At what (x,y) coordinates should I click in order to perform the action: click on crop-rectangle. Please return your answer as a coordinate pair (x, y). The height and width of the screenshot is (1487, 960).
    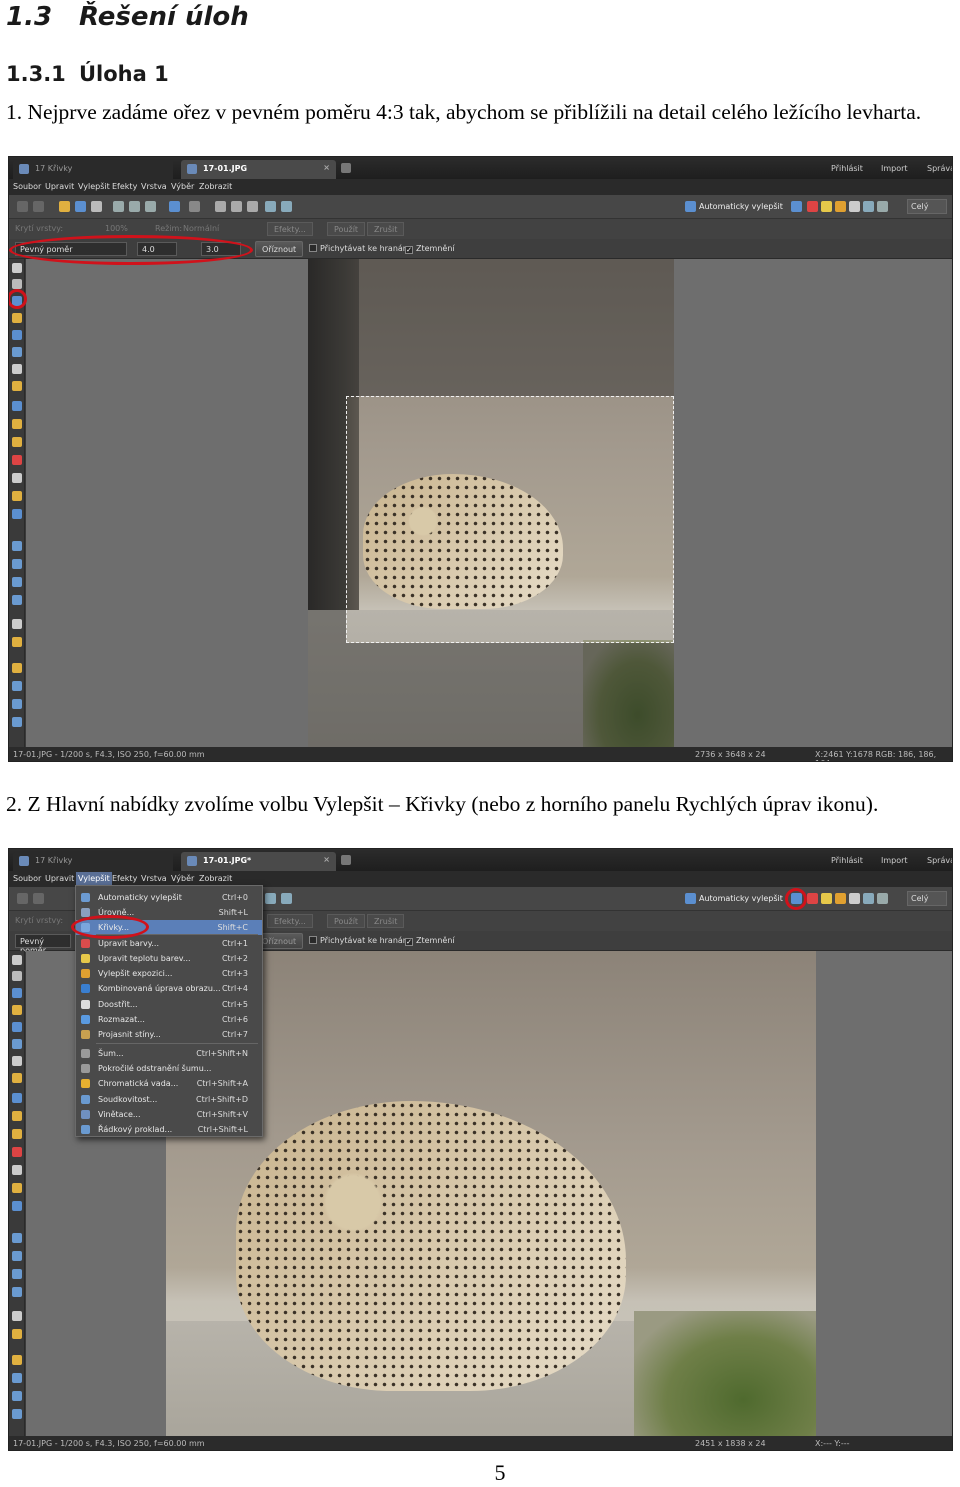
    Looking at the image, I should click on (510, 519).